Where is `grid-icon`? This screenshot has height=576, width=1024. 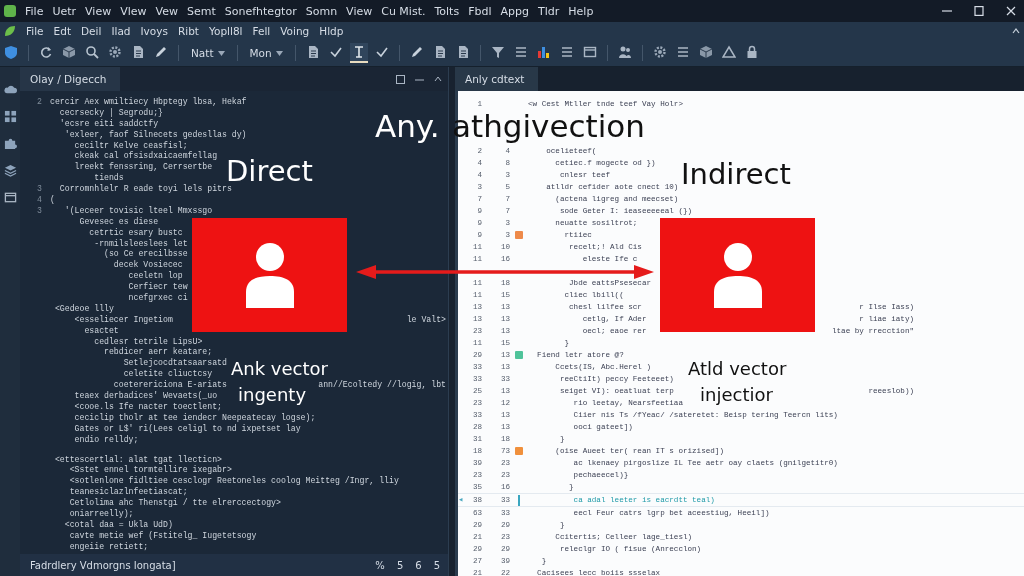 grid-icon is located at coordinates (10, 116).